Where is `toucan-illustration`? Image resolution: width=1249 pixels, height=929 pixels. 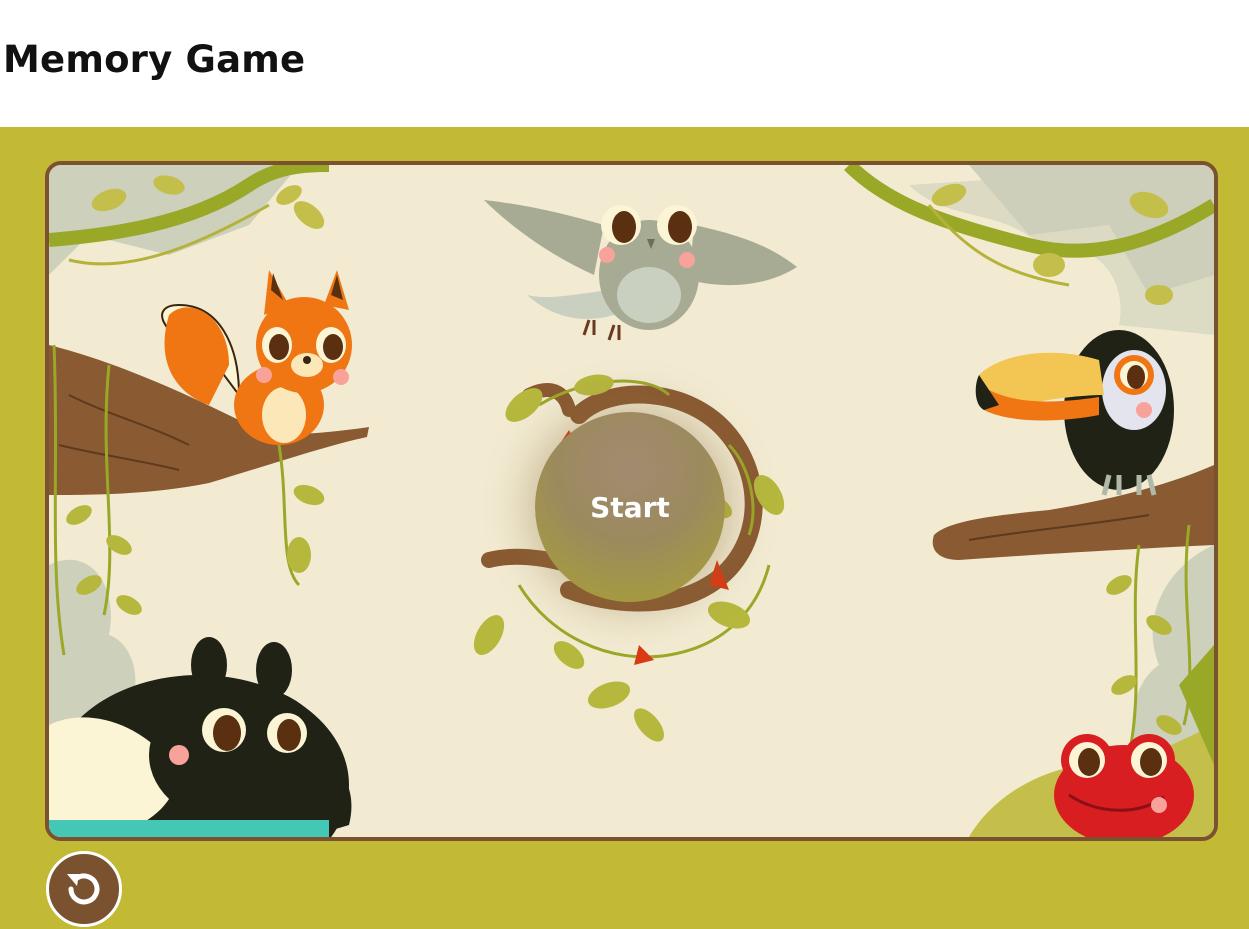 toucan-illustration is located at coordinates (1074, 413).